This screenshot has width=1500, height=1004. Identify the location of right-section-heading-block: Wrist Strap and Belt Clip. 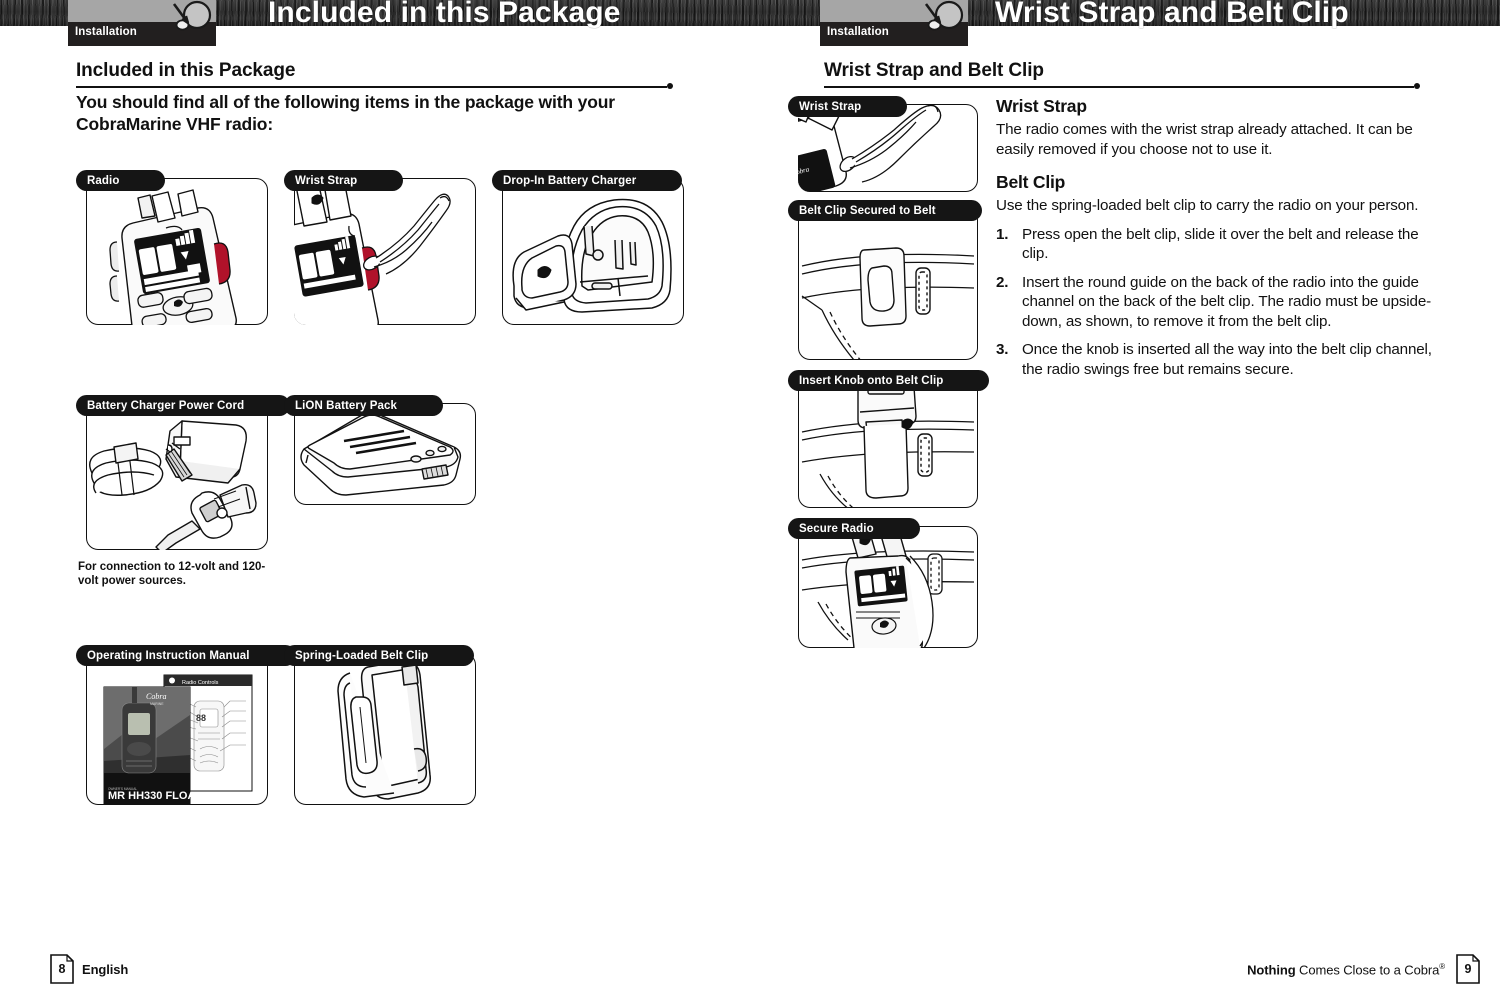
(1122, 76).